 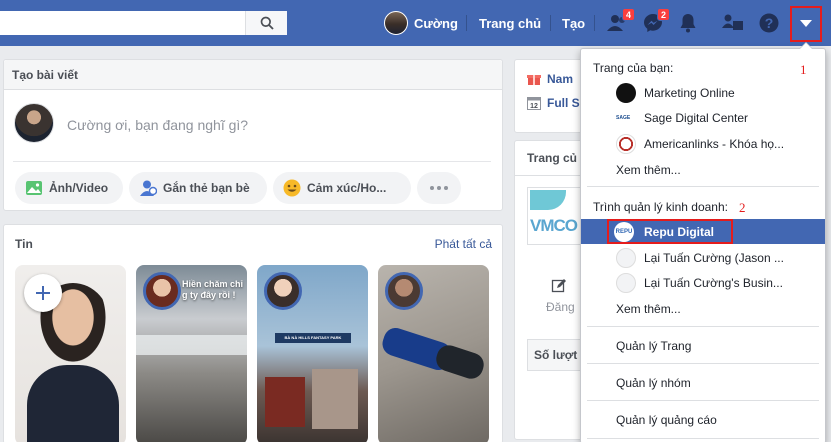 I want to click on story-caption: Hiền chăm chỉ g ty đây rồi !, so click(x=213, y=289).